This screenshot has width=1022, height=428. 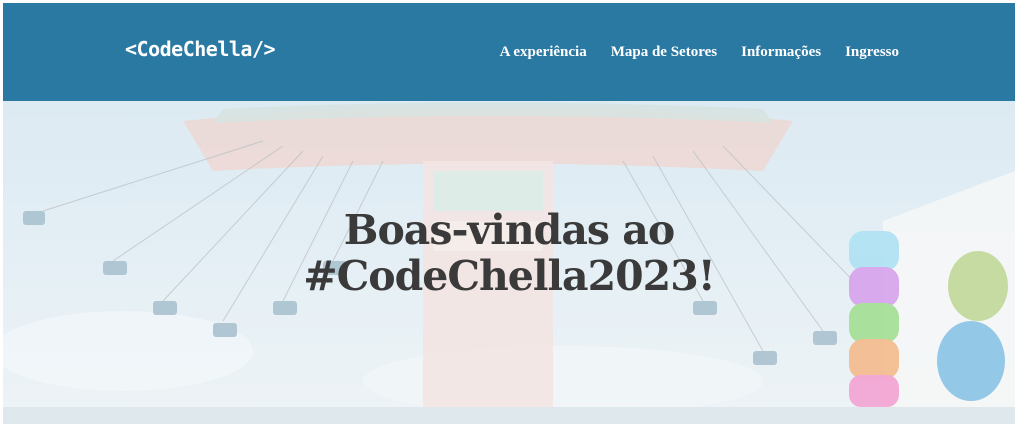 What do you see at coordinates (664, 52) in the screenshot?
I see `nav-link-mapa-de-setores: Mapa de Setores` at bounding box center [664, 52].